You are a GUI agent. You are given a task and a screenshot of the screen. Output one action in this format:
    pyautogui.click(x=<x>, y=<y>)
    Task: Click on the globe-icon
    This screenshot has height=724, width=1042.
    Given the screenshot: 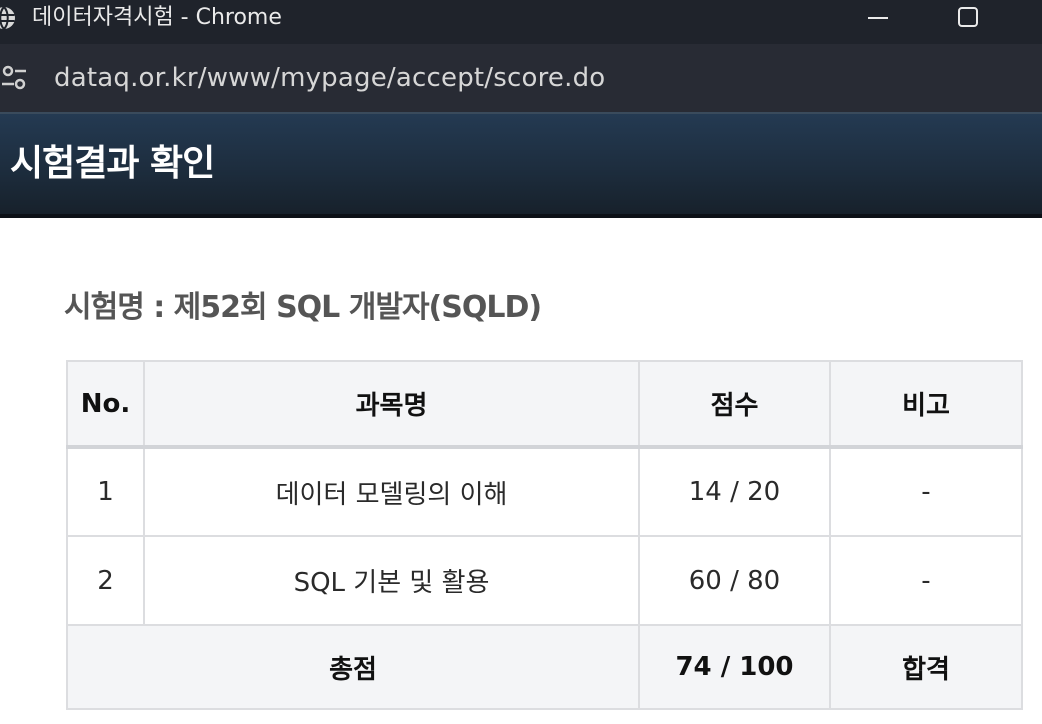 What is the action you would take?
    pyautogui.click(x=7, y=18)
    